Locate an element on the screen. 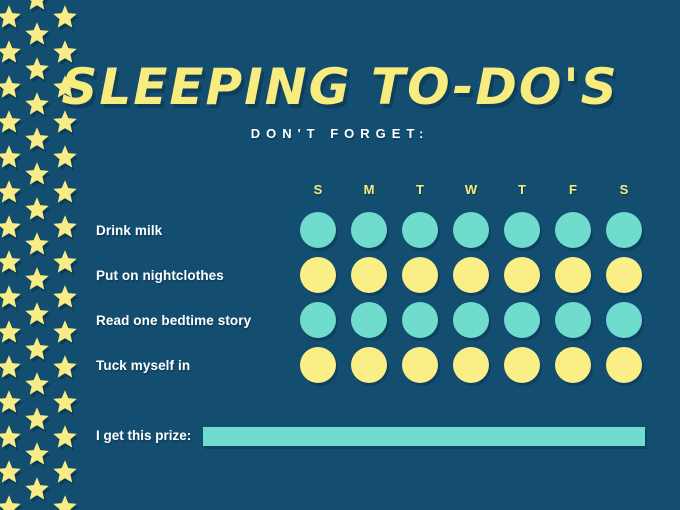 The height and width of the screenshot is (510, 680). checkbox-dot-bedtime-story-thu is located at coordinates (522, 320).